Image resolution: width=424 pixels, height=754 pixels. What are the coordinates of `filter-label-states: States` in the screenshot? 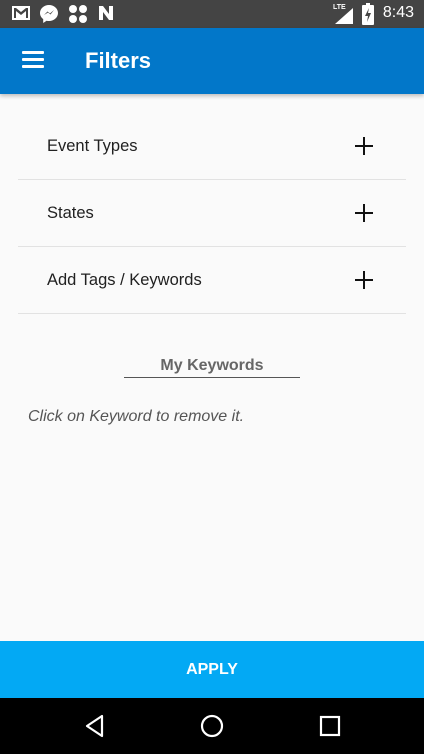 It's located at (70, 213).